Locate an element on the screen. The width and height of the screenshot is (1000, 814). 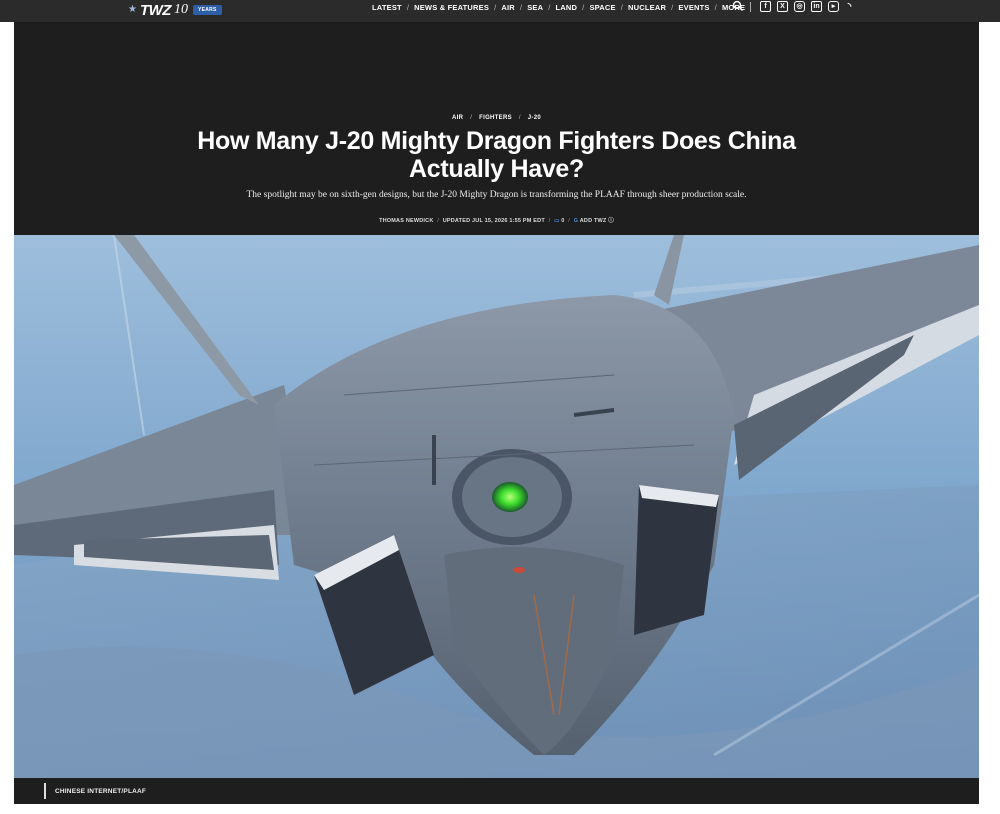
breadcrumb-j20: J-20 is located at coordinates (534, 118).